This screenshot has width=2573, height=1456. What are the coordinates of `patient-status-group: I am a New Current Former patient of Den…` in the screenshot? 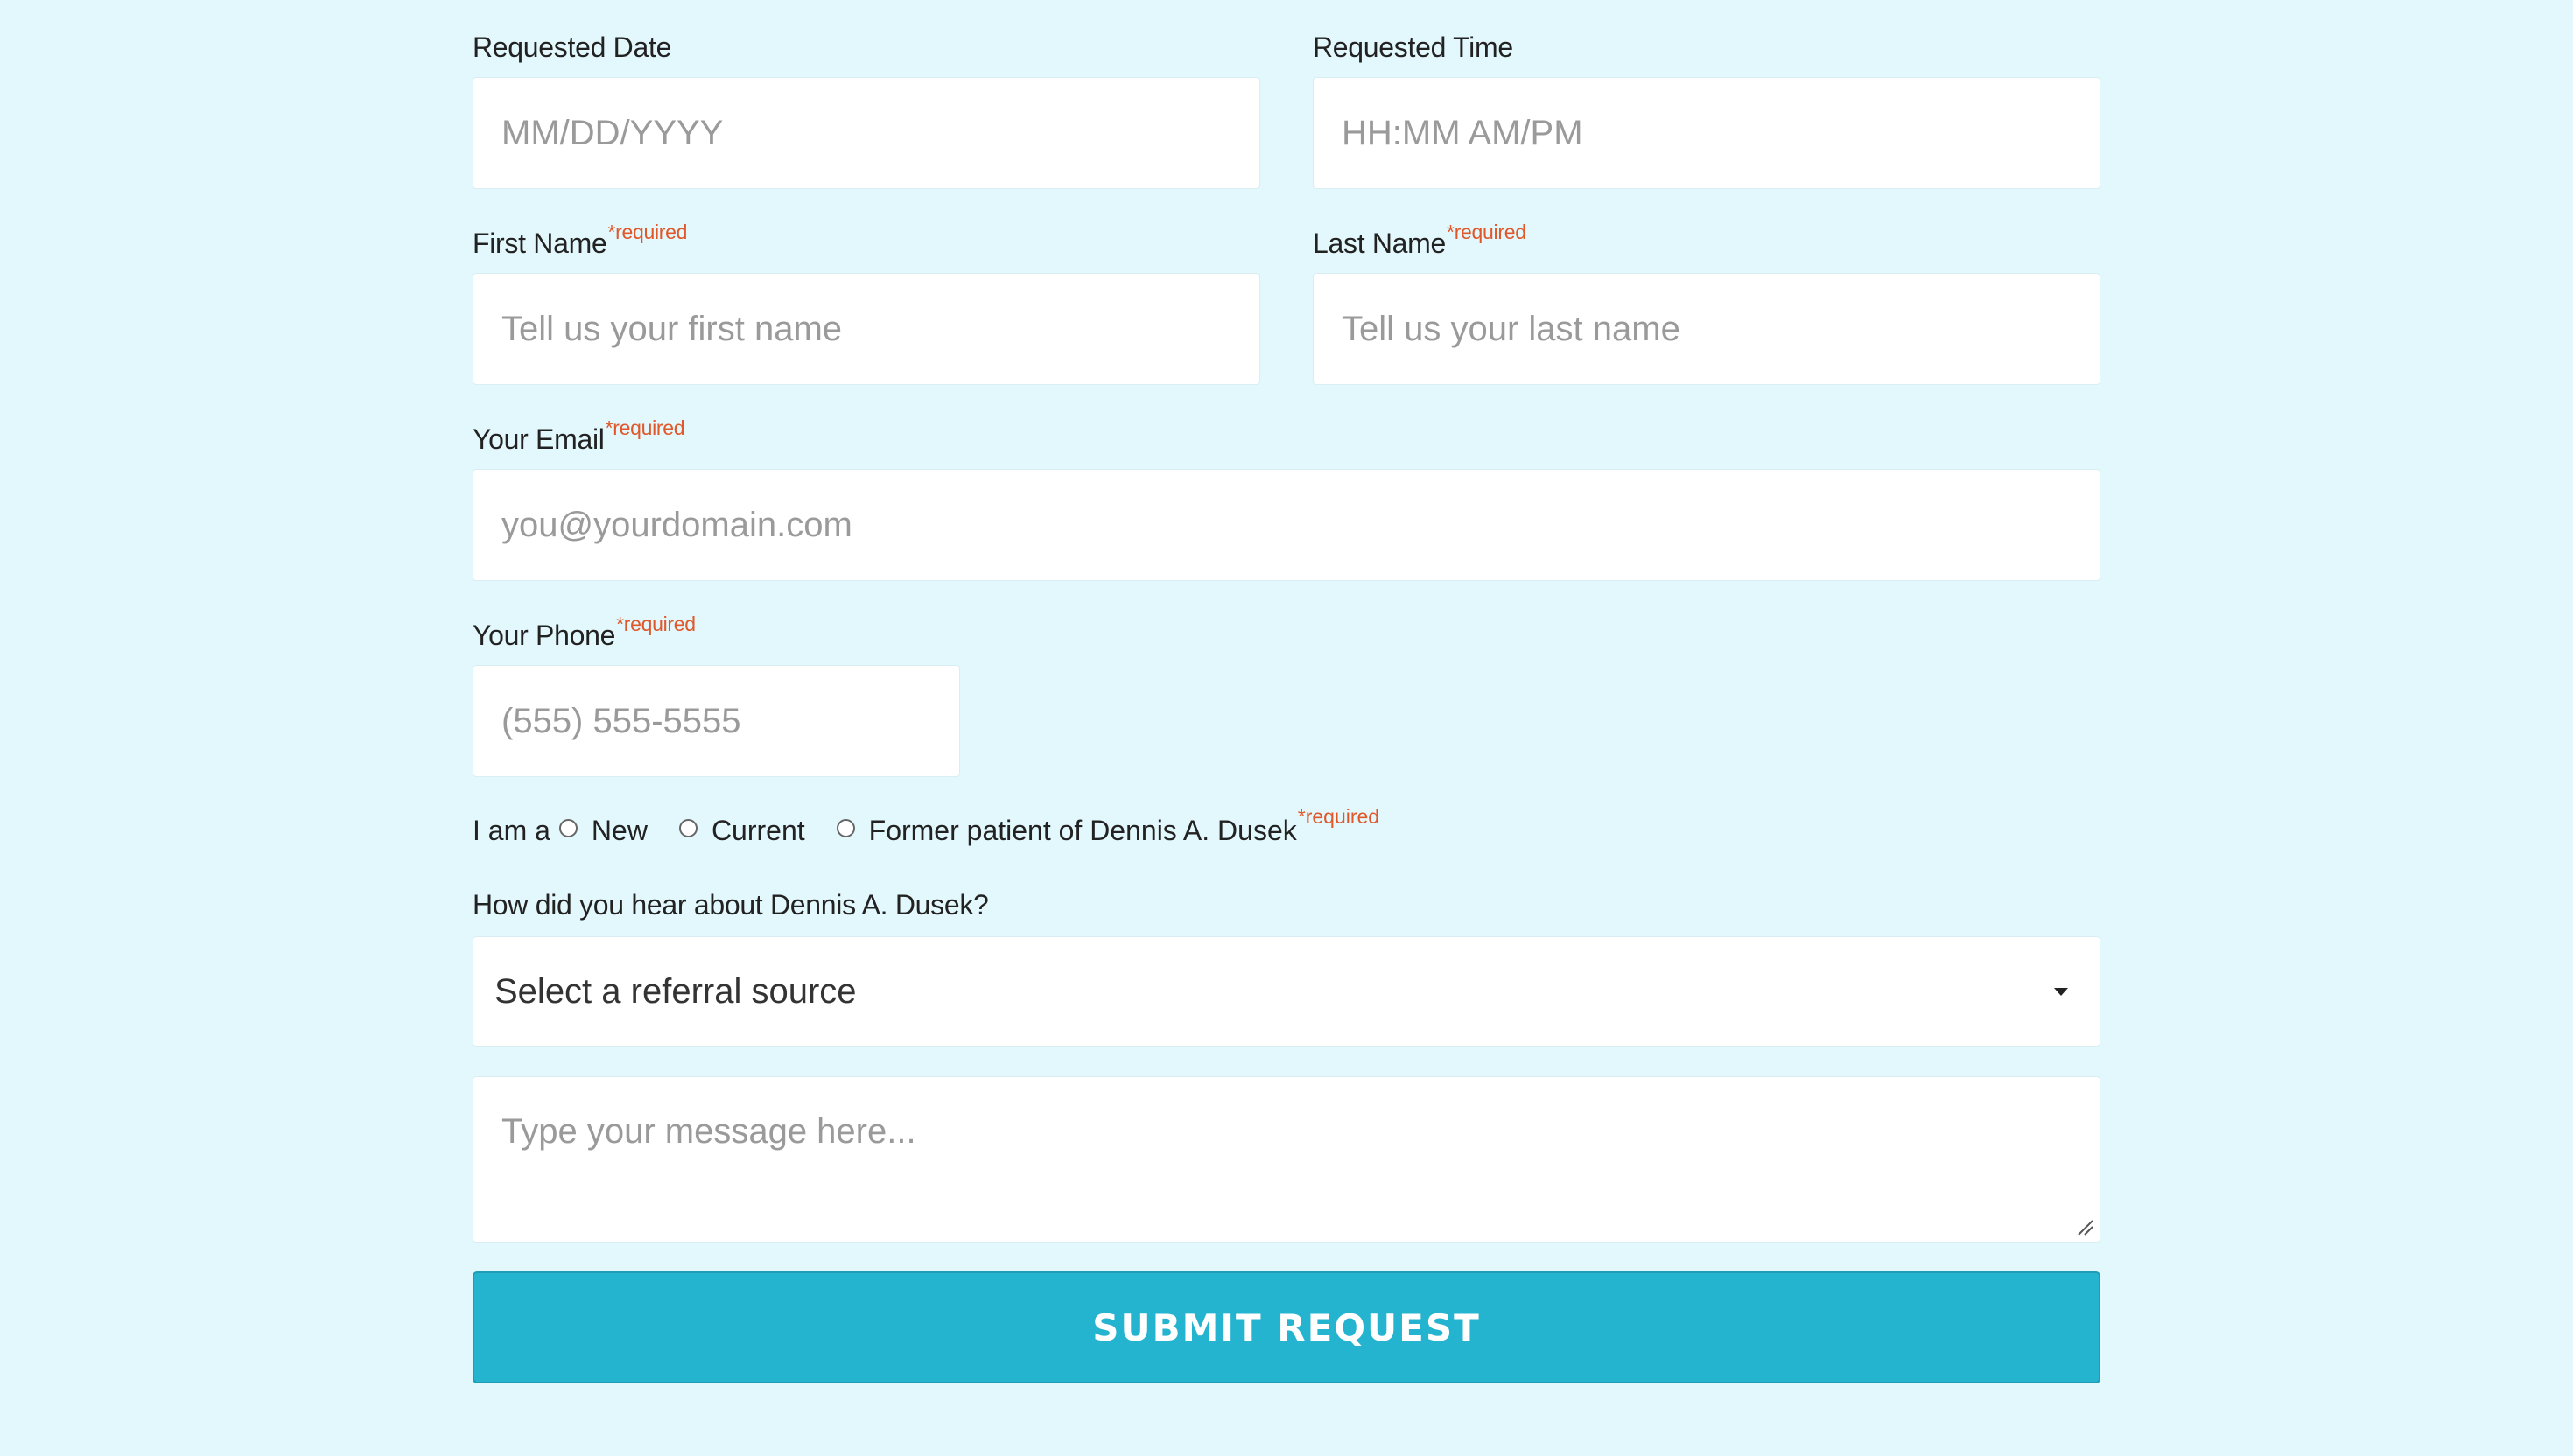 It's located at (926, 828).